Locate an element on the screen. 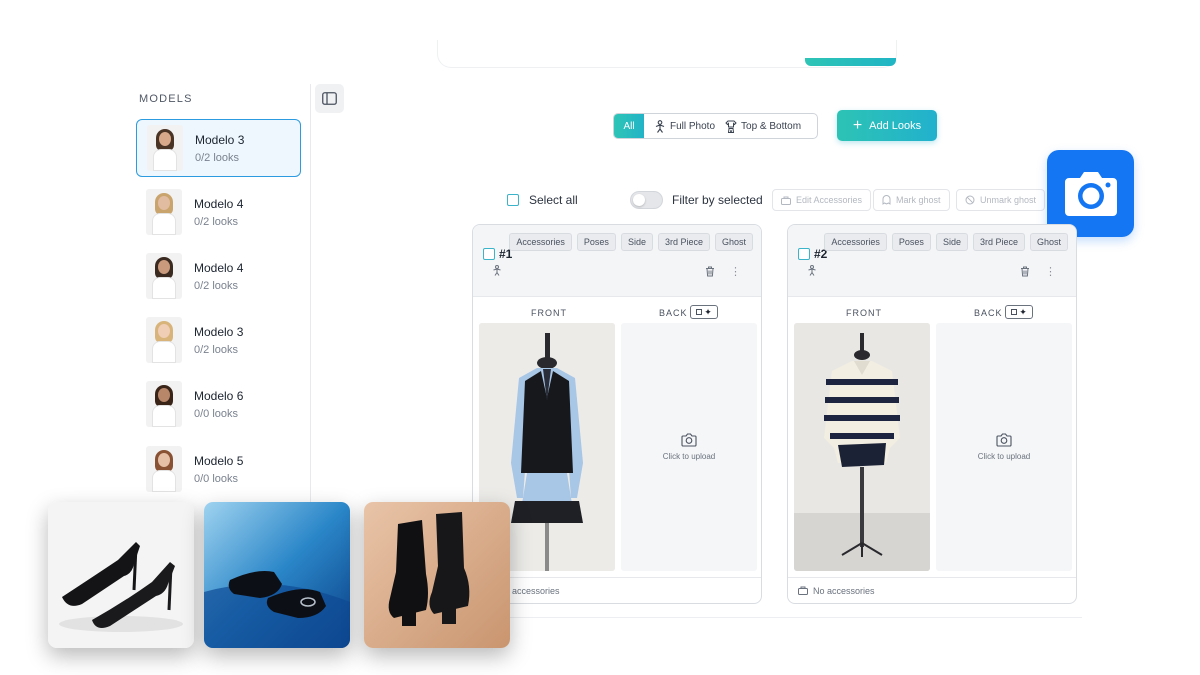 The image size is (1200, 675). filter-all: All is located at coordinates (629, 126).